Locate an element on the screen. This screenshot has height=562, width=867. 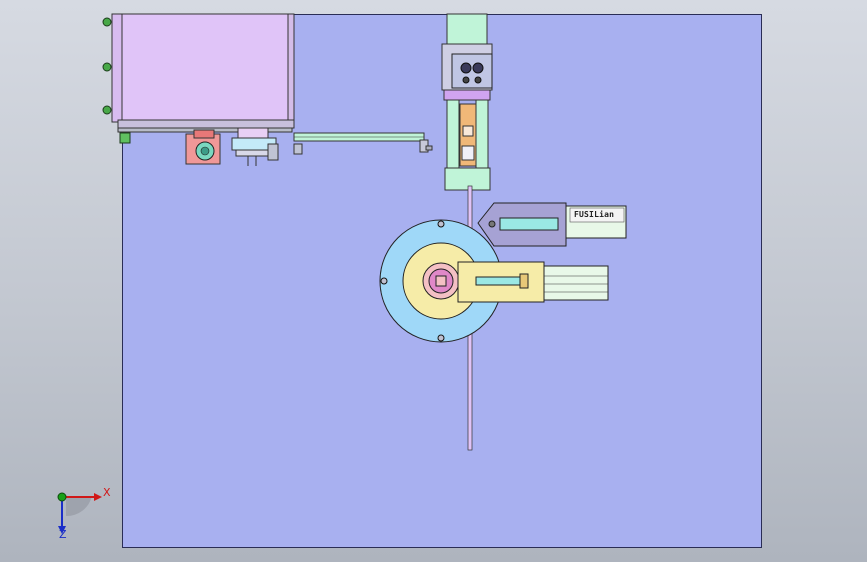
sensor-disc-core is located at coordinates (205, 151).